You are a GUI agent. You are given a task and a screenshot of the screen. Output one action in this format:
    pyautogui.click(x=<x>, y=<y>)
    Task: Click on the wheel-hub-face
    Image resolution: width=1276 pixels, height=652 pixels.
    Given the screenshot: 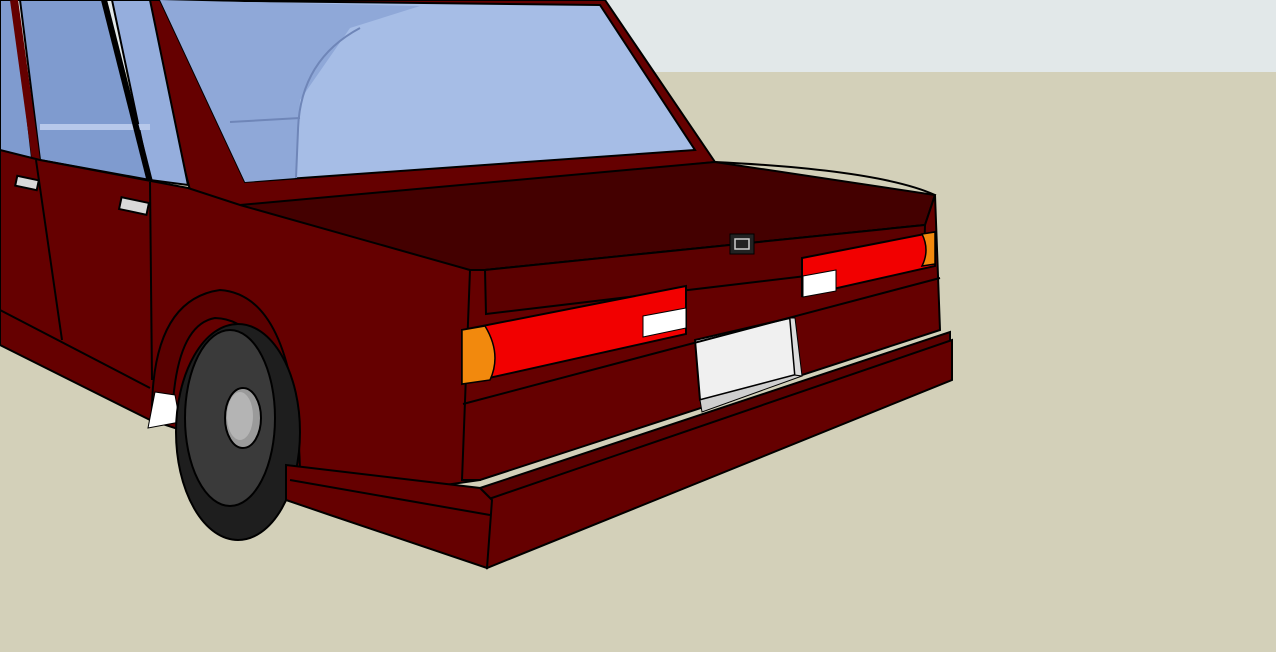 What is the action you would take?
    pyautogui.click(x=240, y=416)
    